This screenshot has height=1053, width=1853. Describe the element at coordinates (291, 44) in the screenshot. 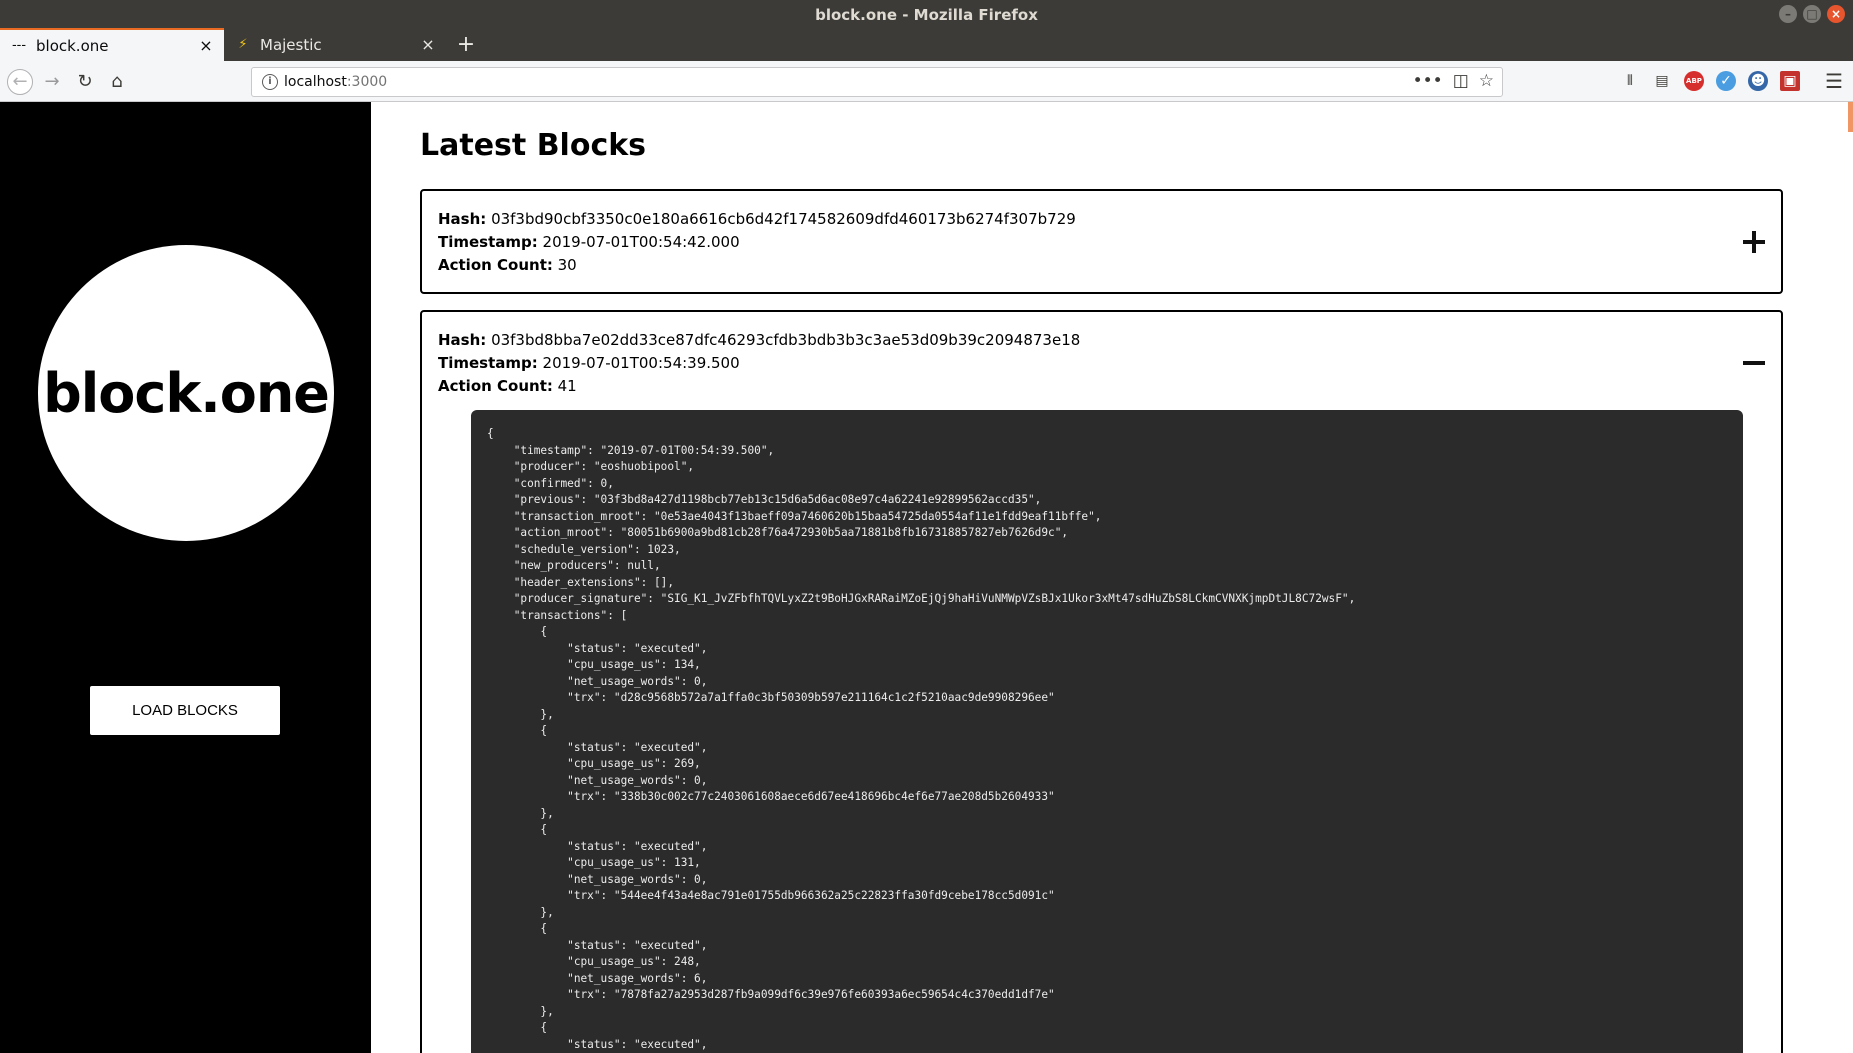

I see `tab-label: Majestic` at that location.